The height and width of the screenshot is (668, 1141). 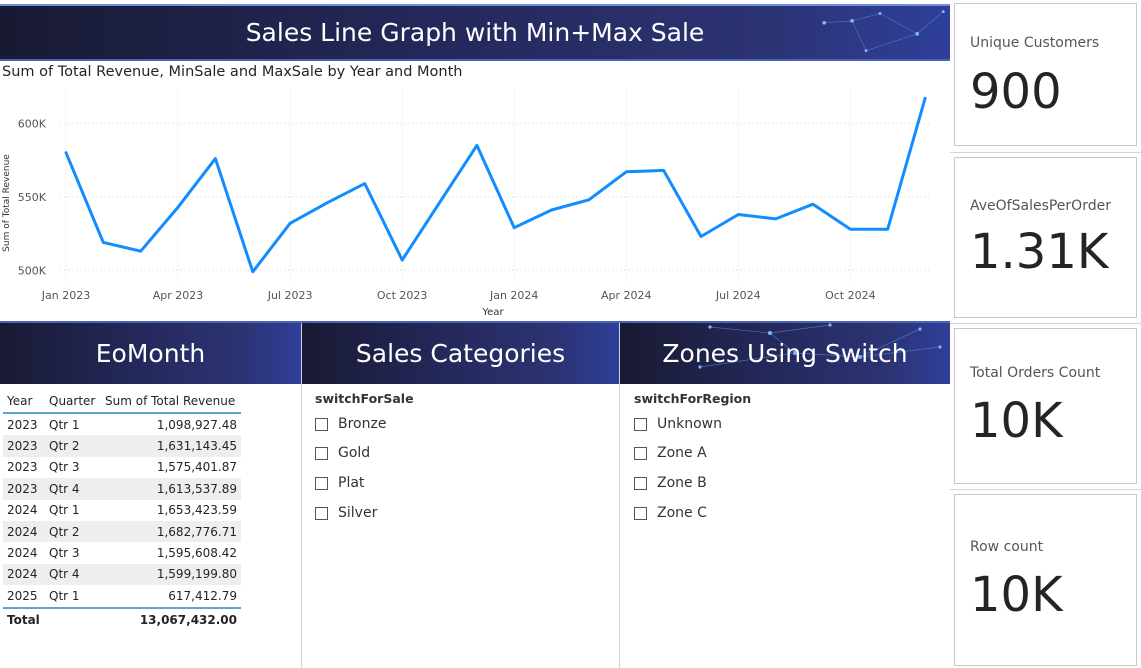 What do you see at coordinates (171, 618) in the screenshot?
I see `total-value: 13,067,432.00` at bounding box center [171, 618].